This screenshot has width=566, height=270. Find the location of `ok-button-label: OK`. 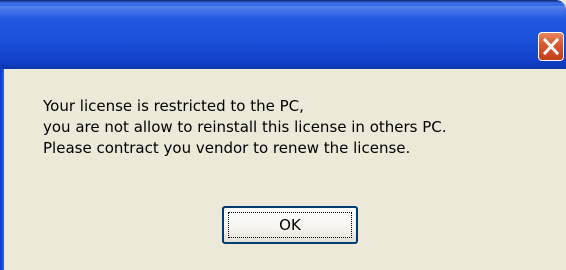

ok-button-label: OK is located at coordinates (290, 225).